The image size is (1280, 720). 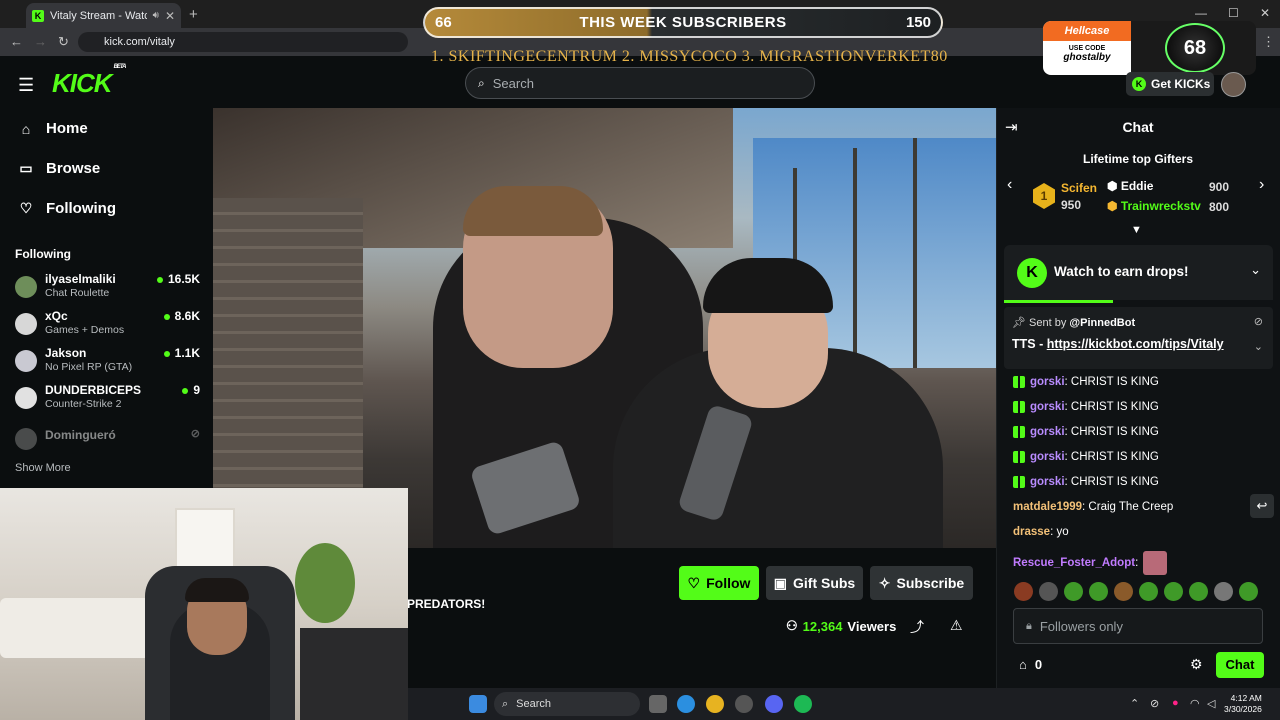 What do you see at coordinates (567, 704) in the screenshot?
I see `taskbar-search: ⌕ Search` at bounding box center [567, 704].